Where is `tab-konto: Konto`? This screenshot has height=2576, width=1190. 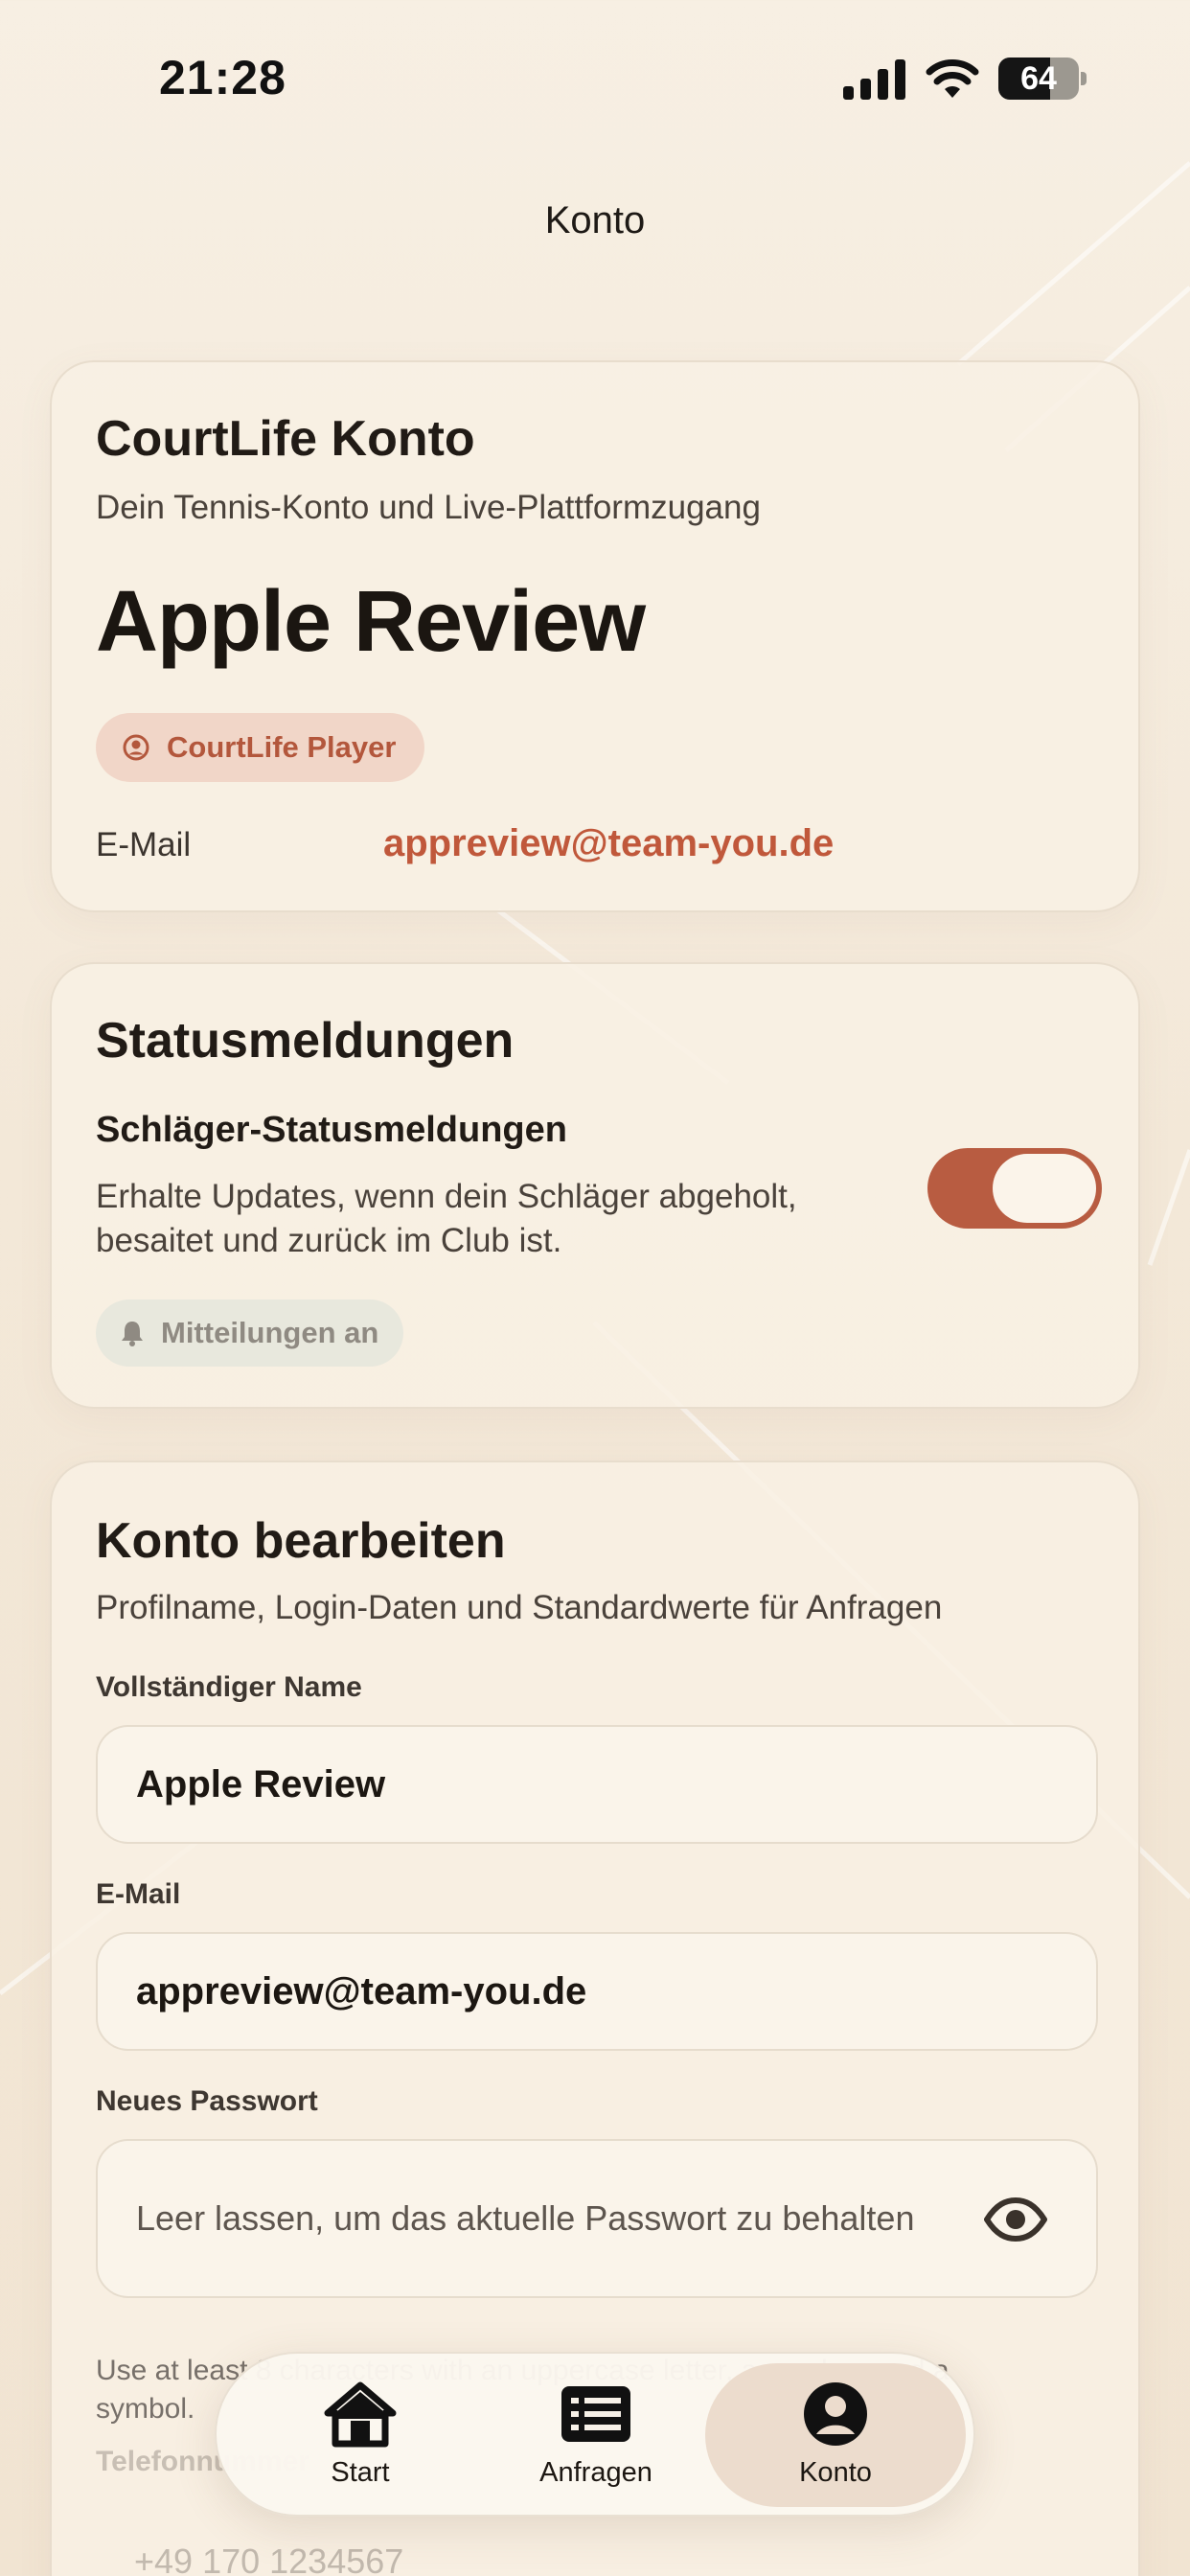 tab-konto: Konto is located at coordinates (836, 2436).